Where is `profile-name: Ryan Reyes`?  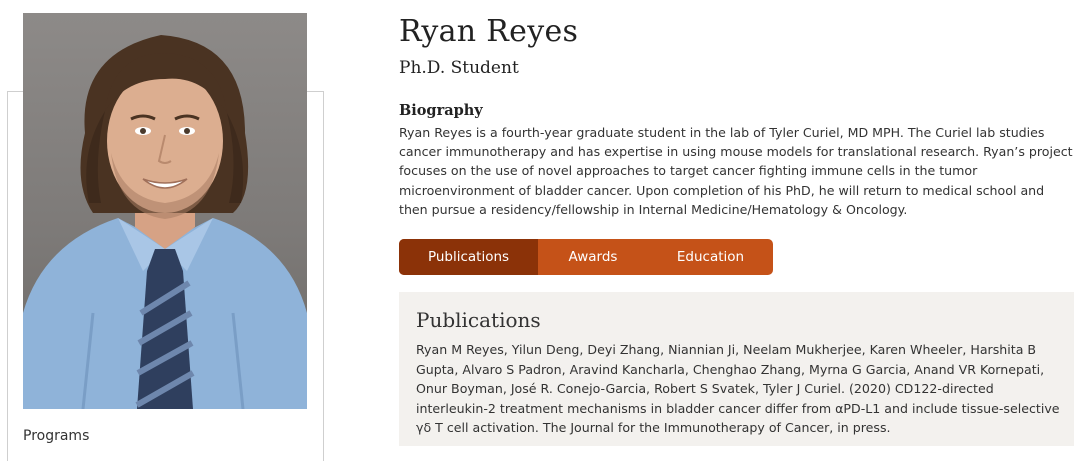 profile-name: Ryan Reyes is located at coordinates (489, 31).